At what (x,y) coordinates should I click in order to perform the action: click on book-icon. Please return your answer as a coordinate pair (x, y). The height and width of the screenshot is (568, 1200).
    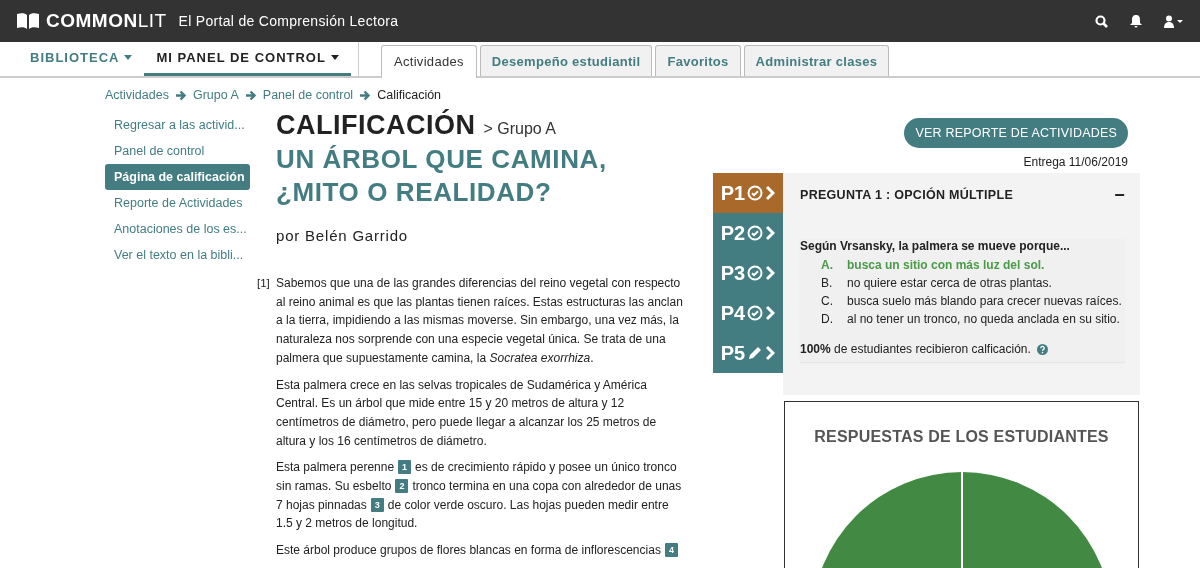
    Looking at the image, I should click on (28, 21).